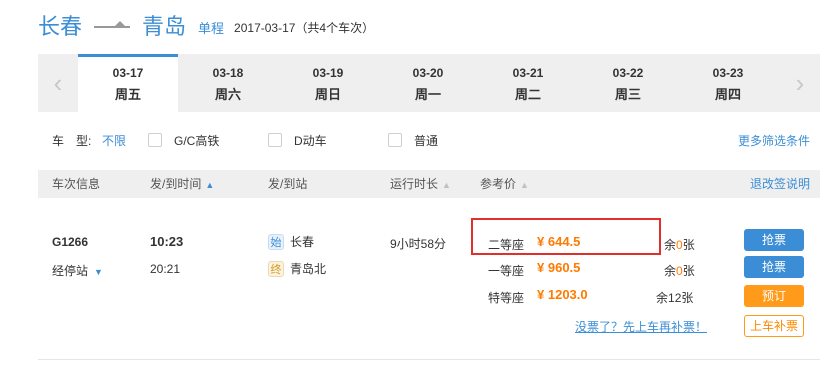 This screenshot has width=824, height=374. Describe the element at coordinates (60, 26) in the screenshot. I see `from-city: 长春` at that location.